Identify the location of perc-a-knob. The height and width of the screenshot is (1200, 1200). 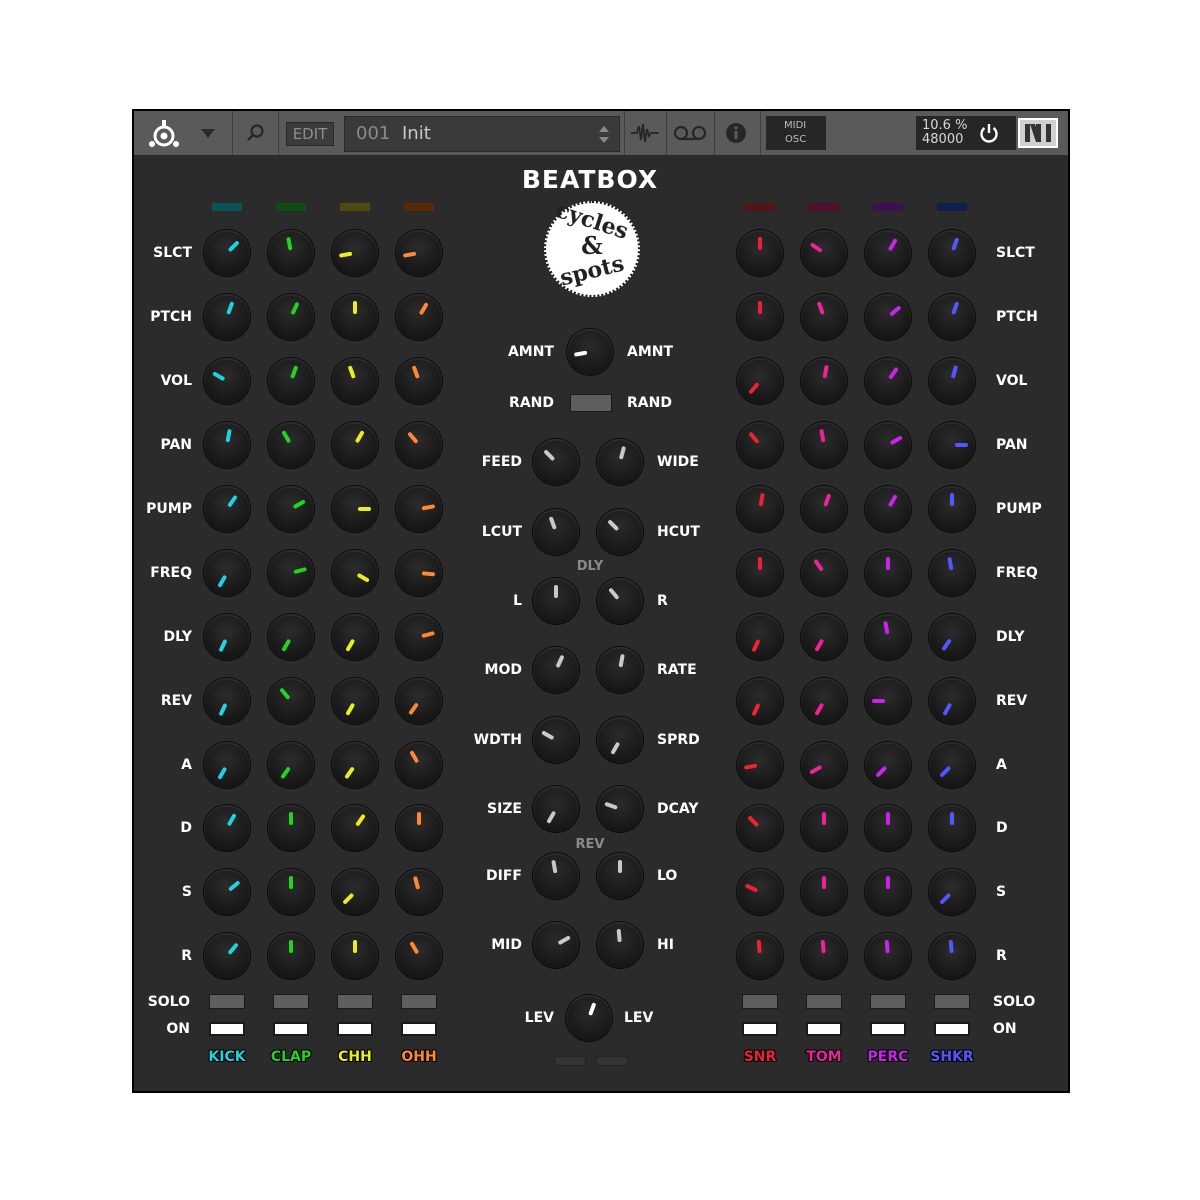
(888, 765).